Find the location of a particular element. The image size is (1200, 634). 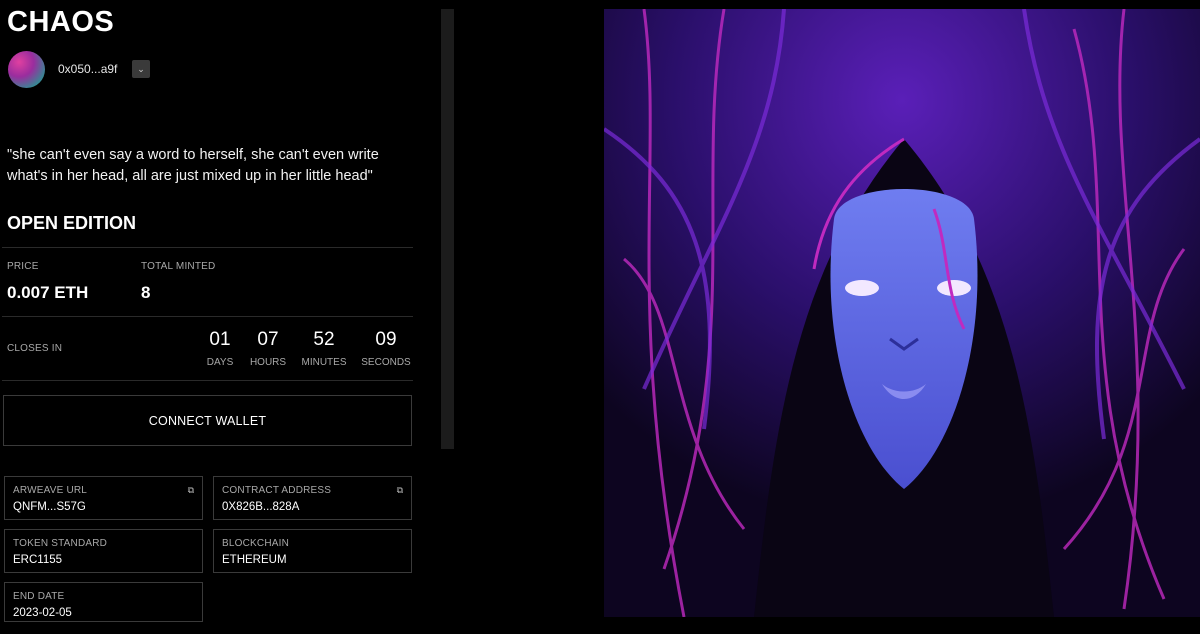

creator-avatar is located at coordinates (26, 69).